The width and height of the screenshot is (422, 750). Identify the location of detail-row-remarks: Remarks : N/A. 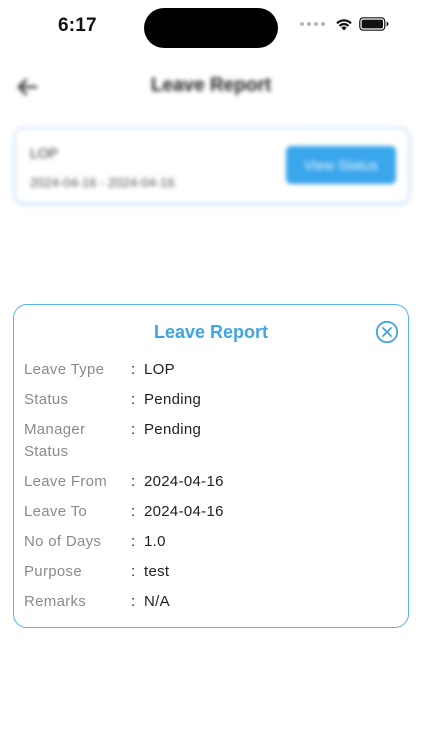
(211, 602).